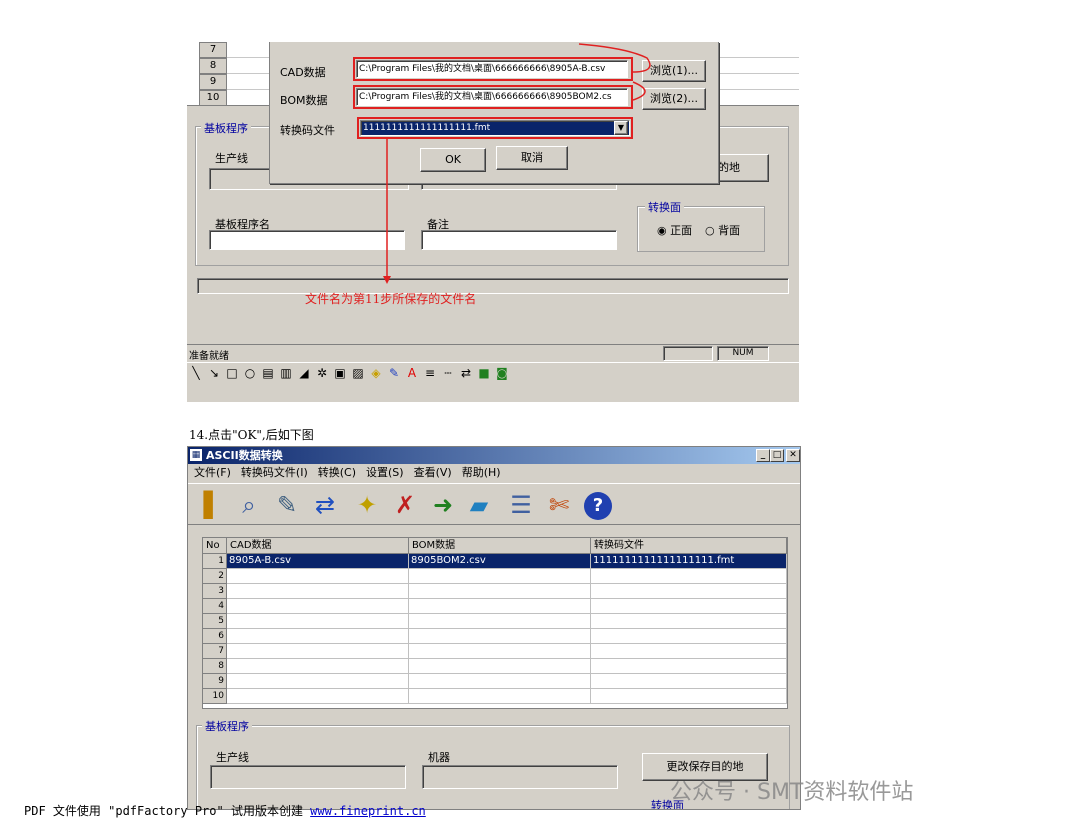 This screenshot has height=834, width=1080. I want to click on status-text: 准备就绪, so click(209, 356).